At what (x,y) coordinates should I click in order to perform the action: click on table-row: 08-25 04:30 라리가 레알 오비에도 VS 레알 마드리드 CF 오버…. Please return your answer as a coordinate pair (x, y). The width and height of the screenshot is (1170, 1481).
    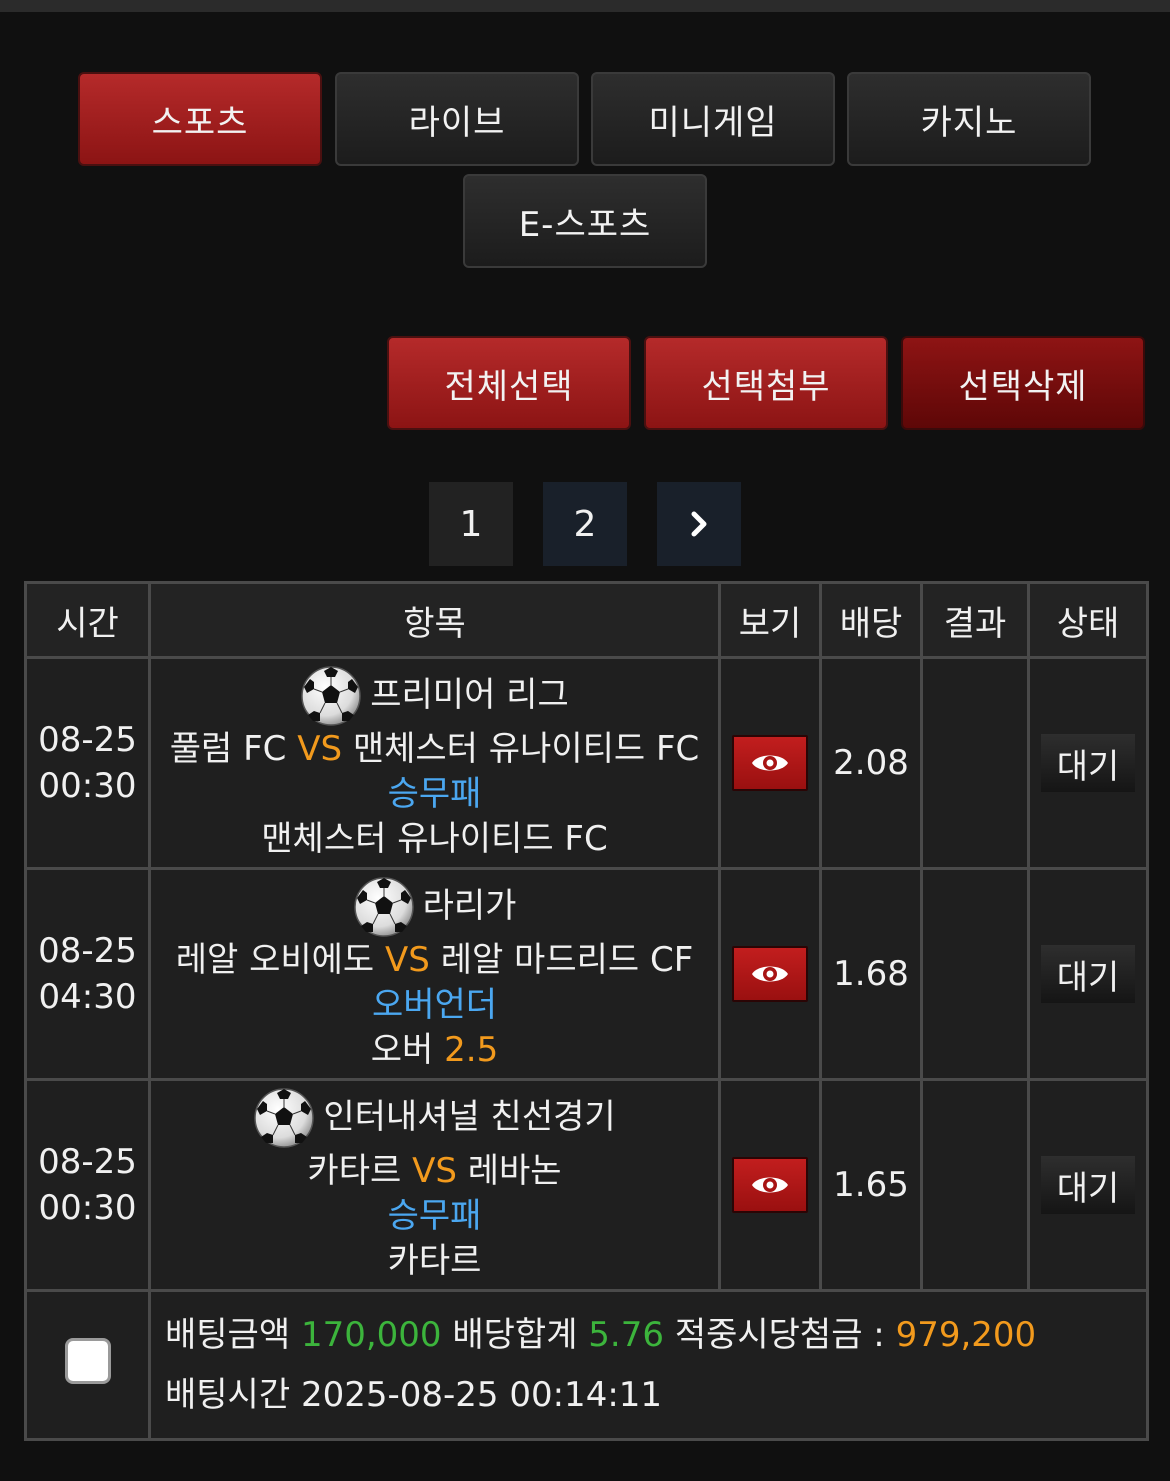
    Looking at the image, I should click on (586, 974).